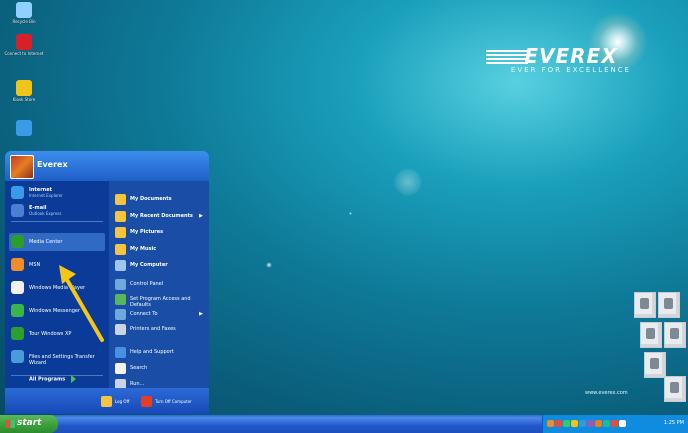  What do you see at coordinates (147, 283) in the screenshot?
I see `place-item-label: Control Panel` at bounding box center [147, 283].